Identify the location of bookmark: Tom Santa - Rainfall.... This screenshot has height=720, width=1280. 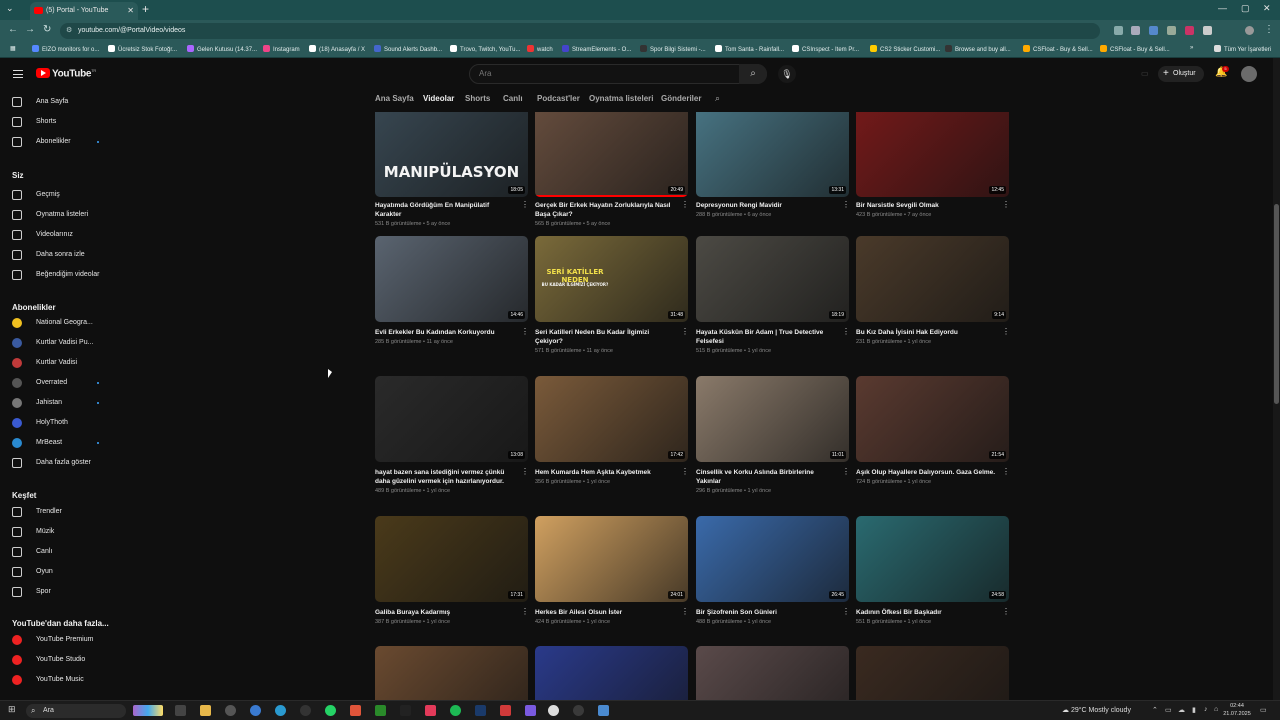
(749, 49).